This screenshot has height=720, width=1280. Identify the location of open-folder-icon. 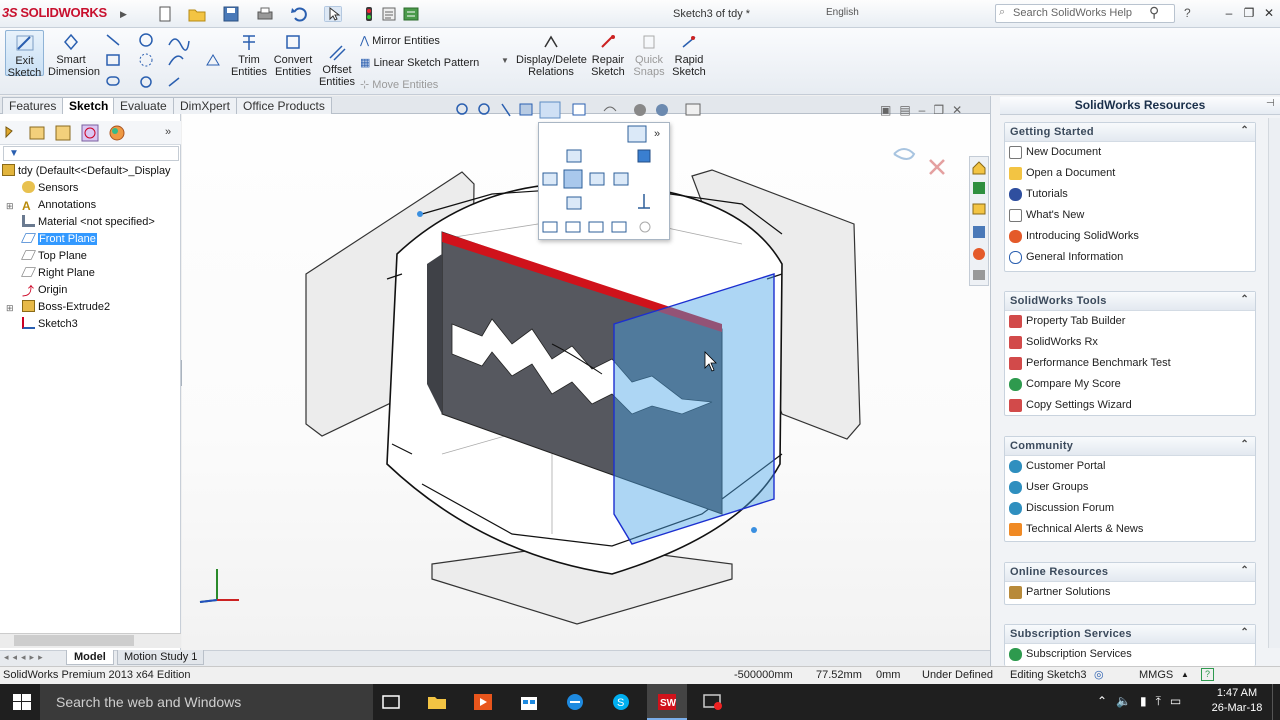
(197, 14).